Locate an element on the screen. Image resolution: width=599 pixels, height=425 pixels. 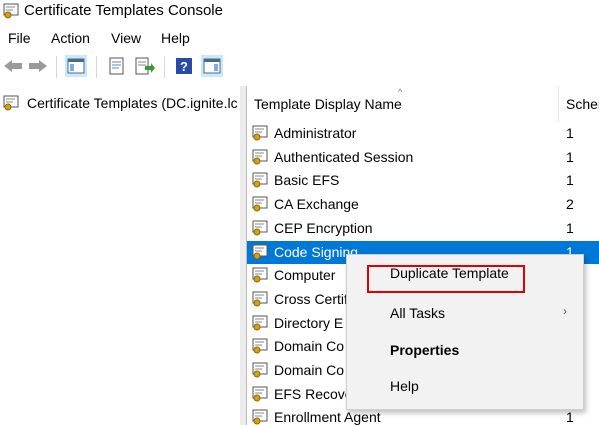
menu-bar: File Action View Help is located at coordinates (299, 38).